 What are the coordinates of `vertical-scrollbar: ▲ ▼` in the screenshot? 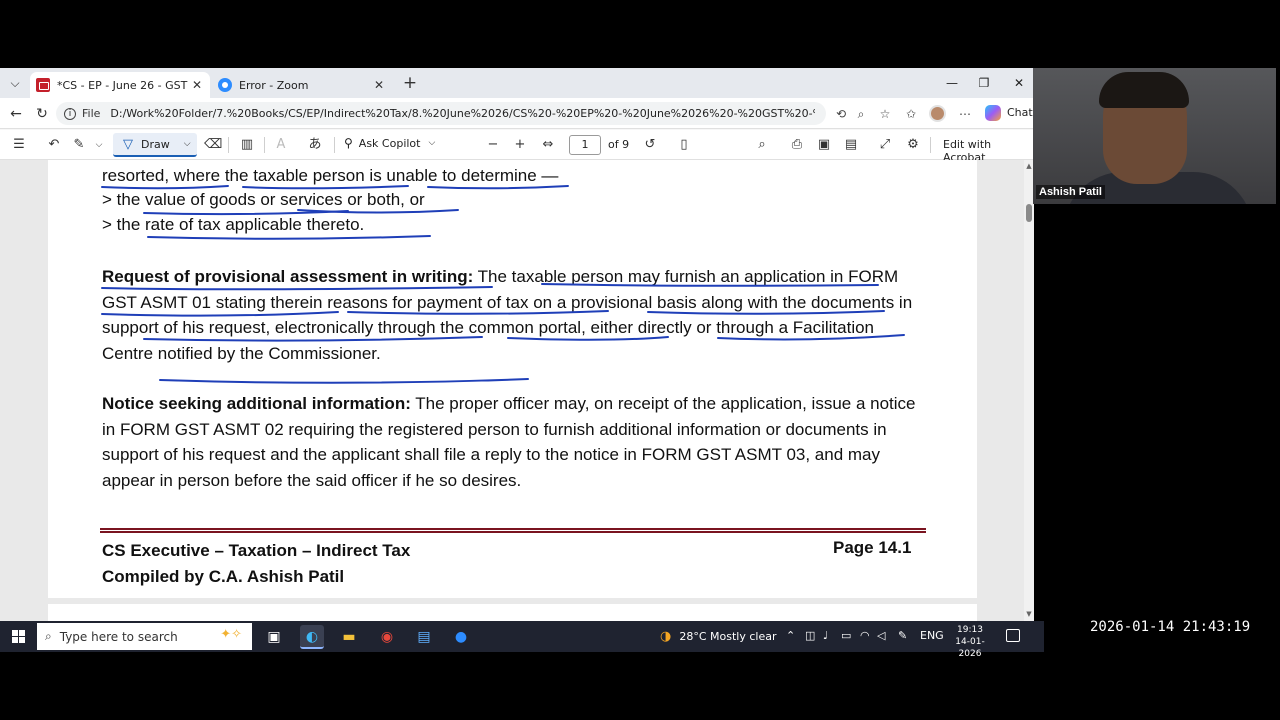 It's located at (1029, 390).